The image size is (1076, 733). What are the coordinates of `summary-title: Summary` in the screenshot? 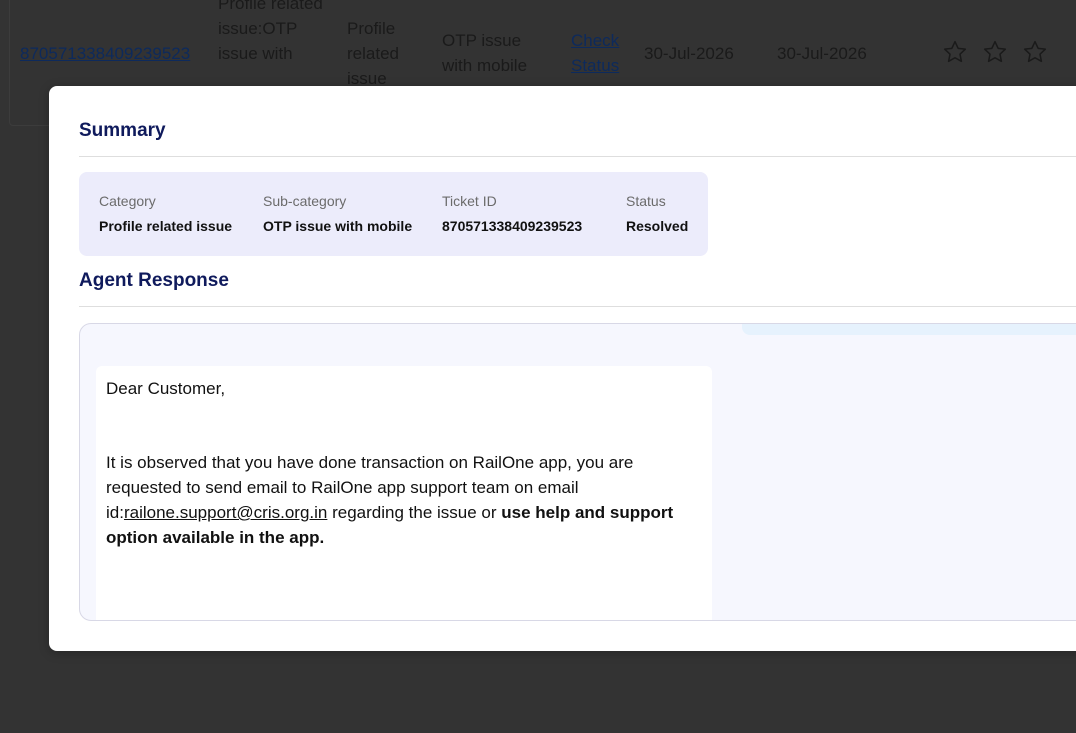 It's located at (122, 130).